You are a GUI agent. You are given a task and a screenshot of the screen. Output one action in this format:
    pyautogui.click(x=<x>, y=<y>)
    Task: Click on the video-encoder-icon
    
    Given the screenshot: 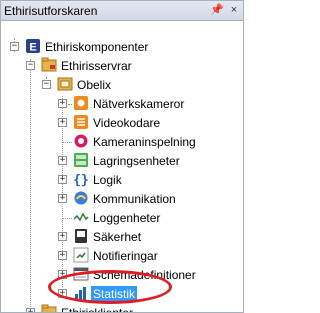 What is the action you would take?
    pyautogui.click(x=81, y=122)
    